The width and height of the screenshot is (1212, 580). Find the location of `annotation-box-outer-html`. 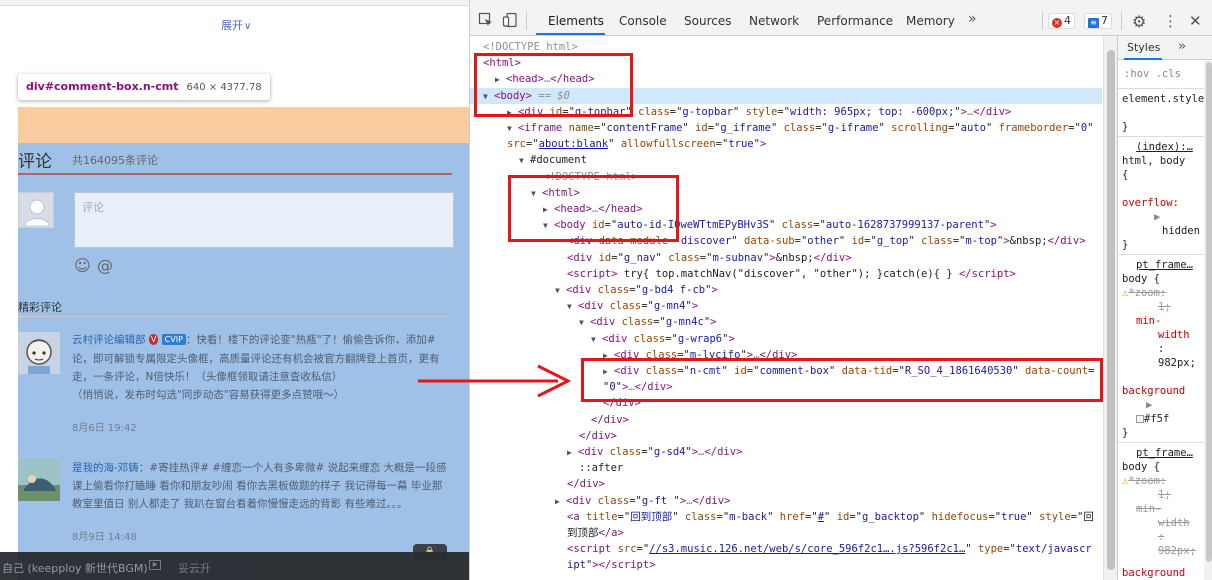

annotation-box-outer-html is located at coordinates (553, 85).